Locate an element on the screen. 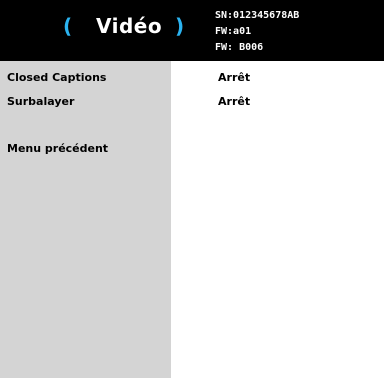  device-info: SN:012345678AB FW:a01 FW: B006 is located at coordinates (257, 32).